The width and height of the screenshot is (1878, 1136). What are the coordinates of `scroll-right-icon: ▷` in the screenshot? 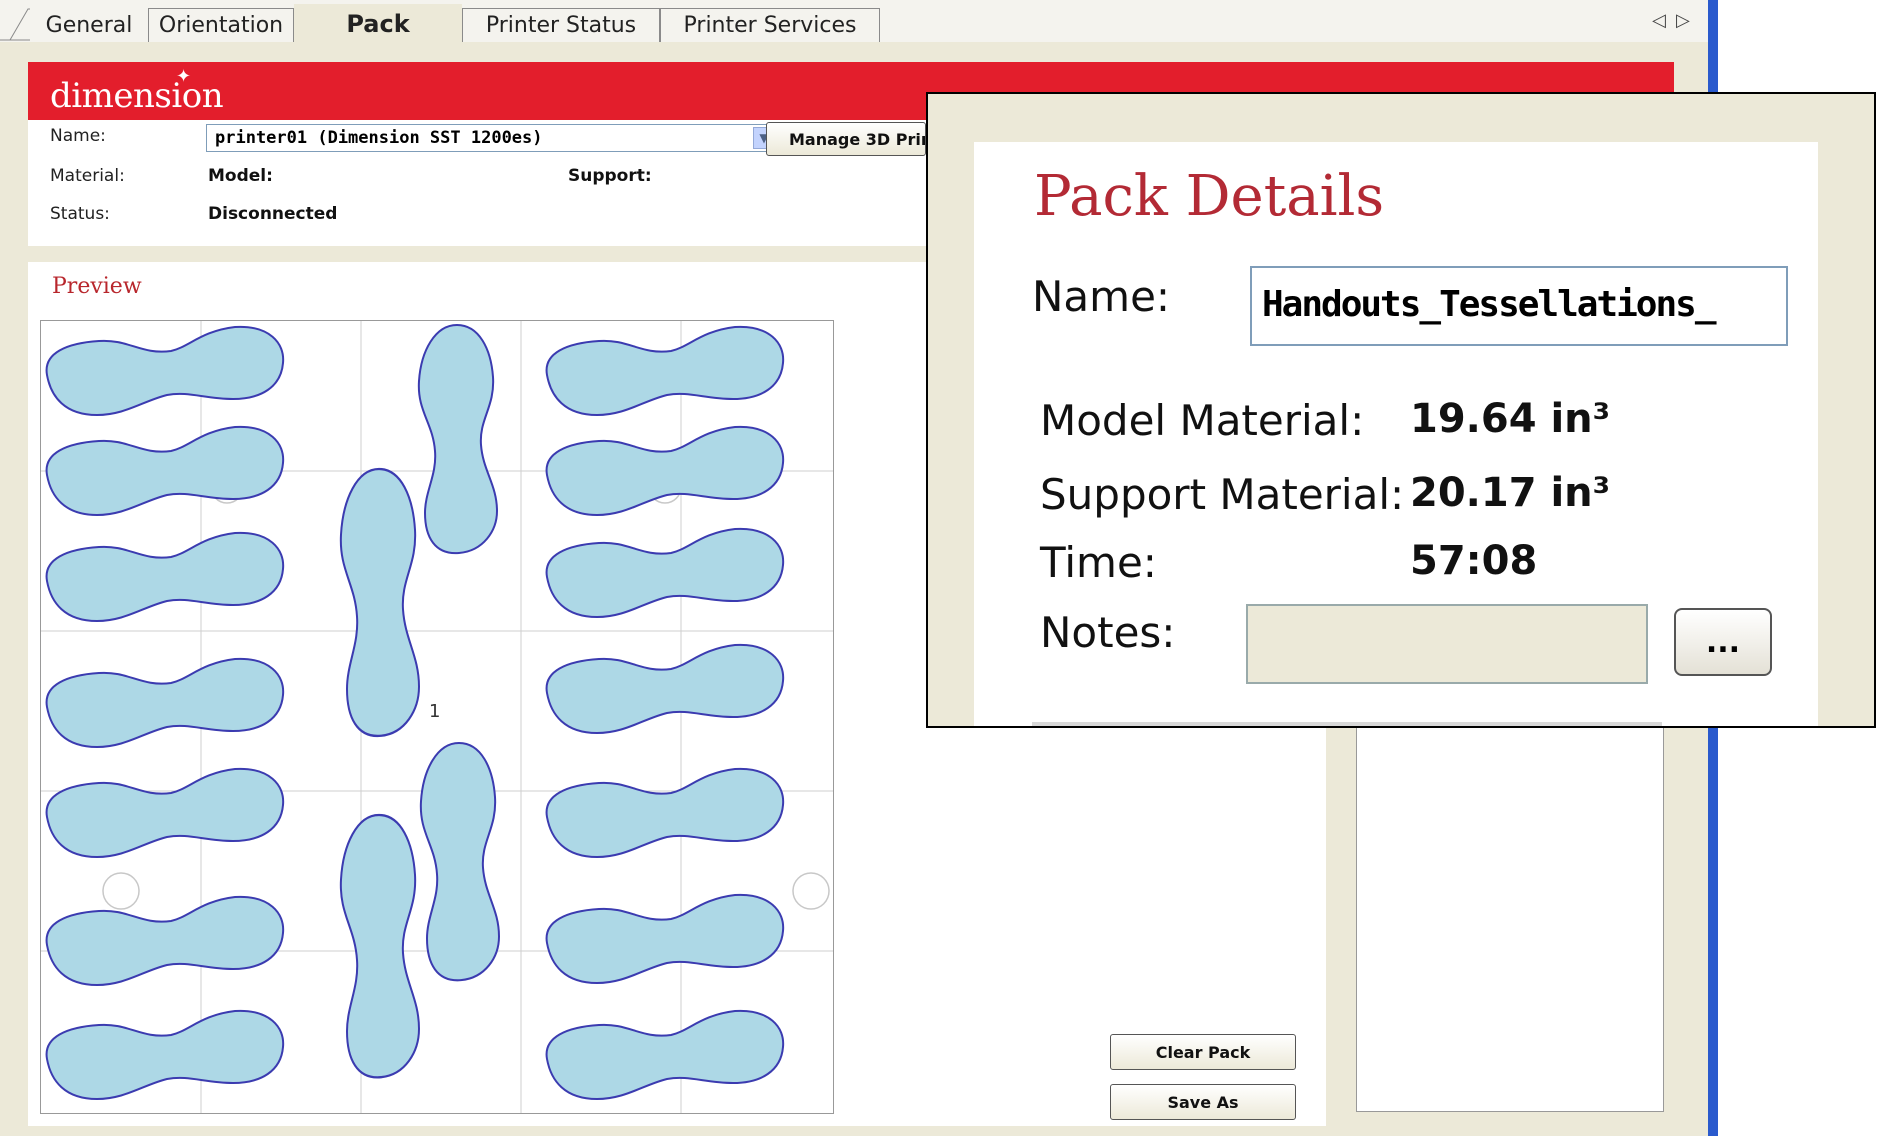 It's located at (1683, 20).